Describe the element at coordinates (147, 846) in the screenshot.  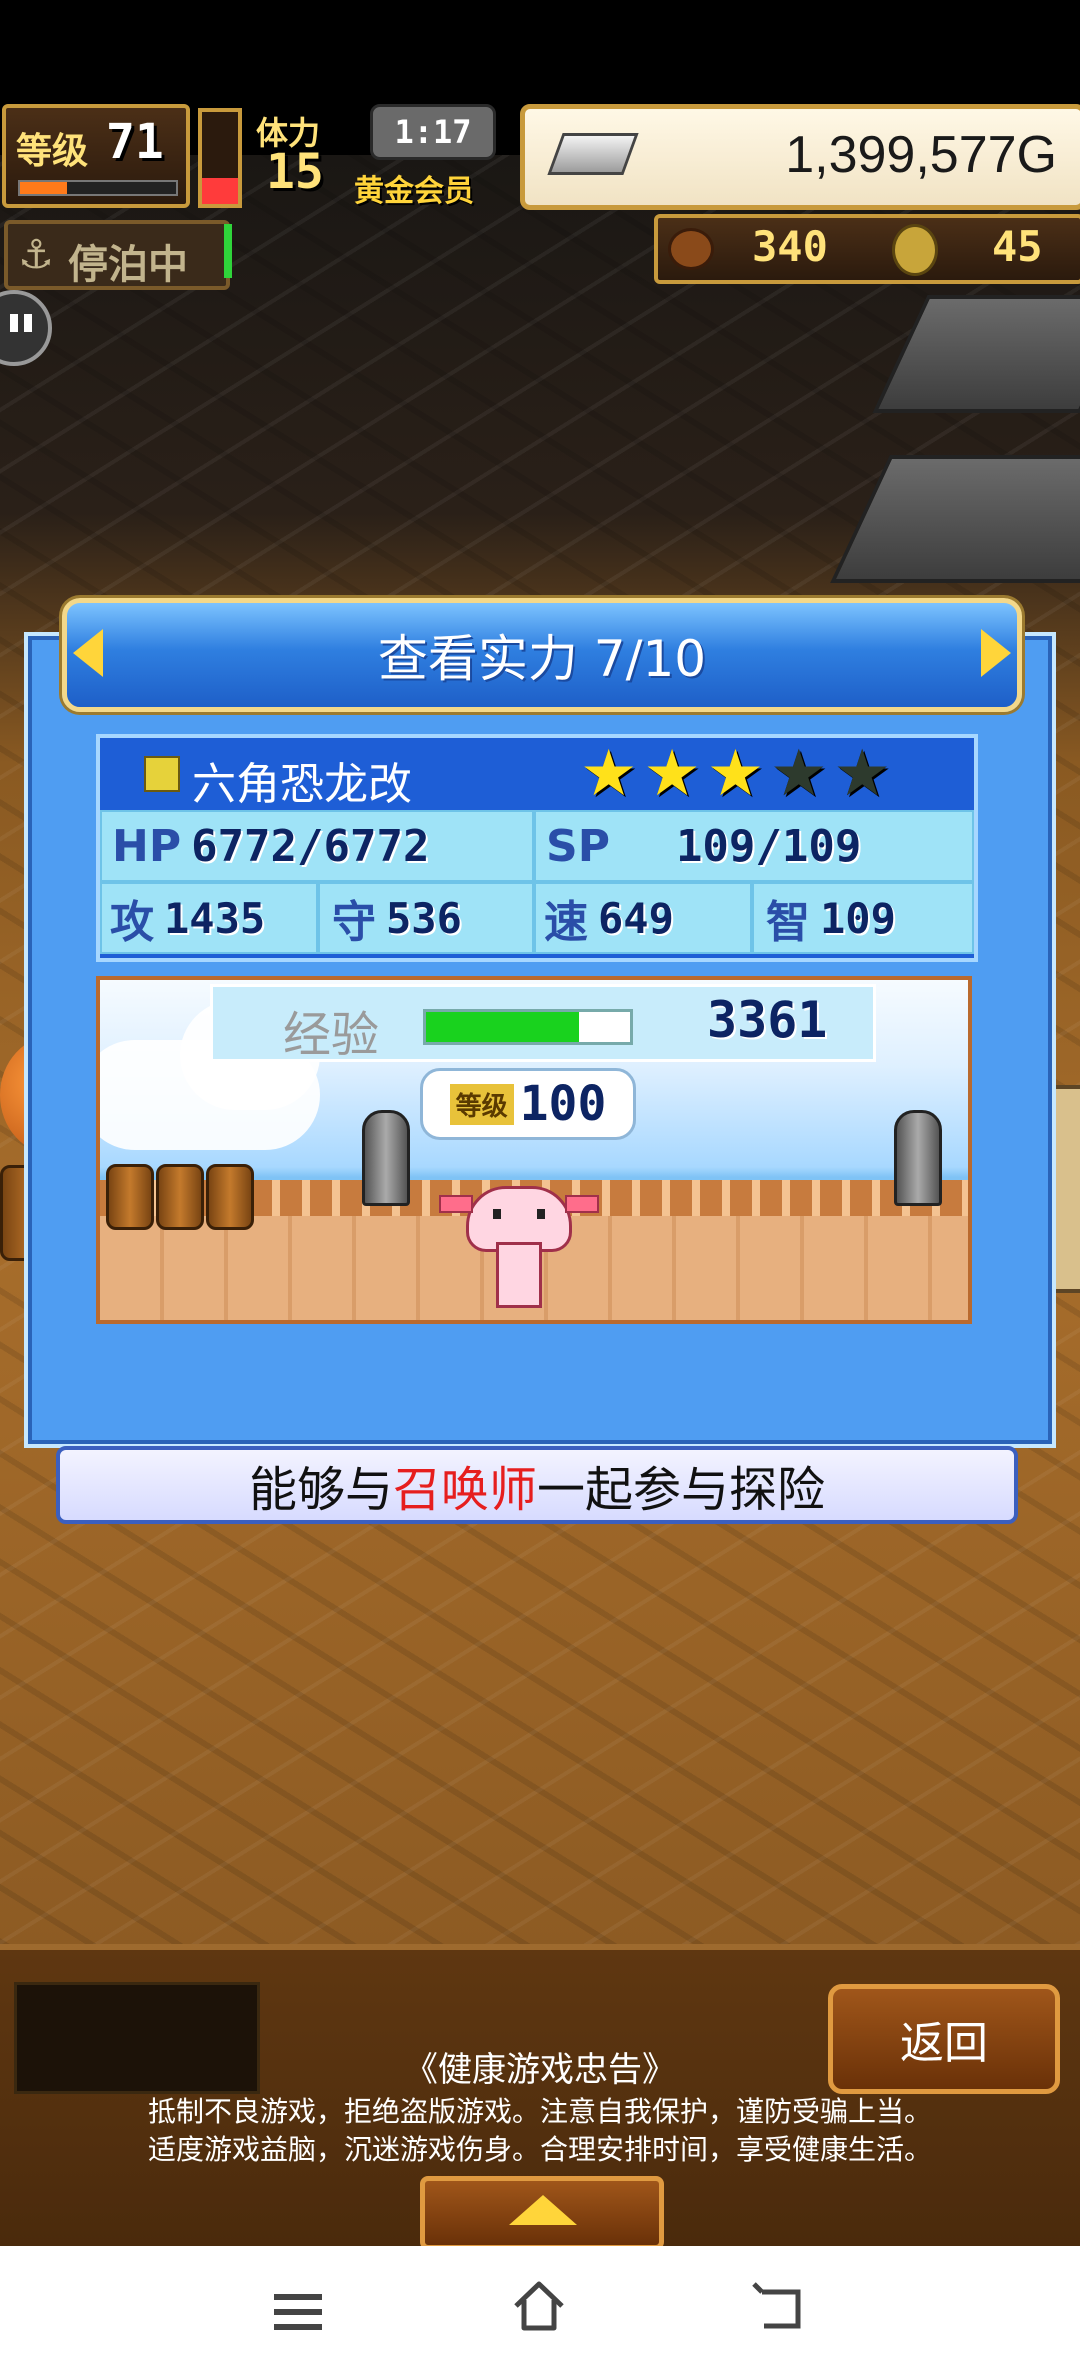
I see `hp-label: HP` at that location.